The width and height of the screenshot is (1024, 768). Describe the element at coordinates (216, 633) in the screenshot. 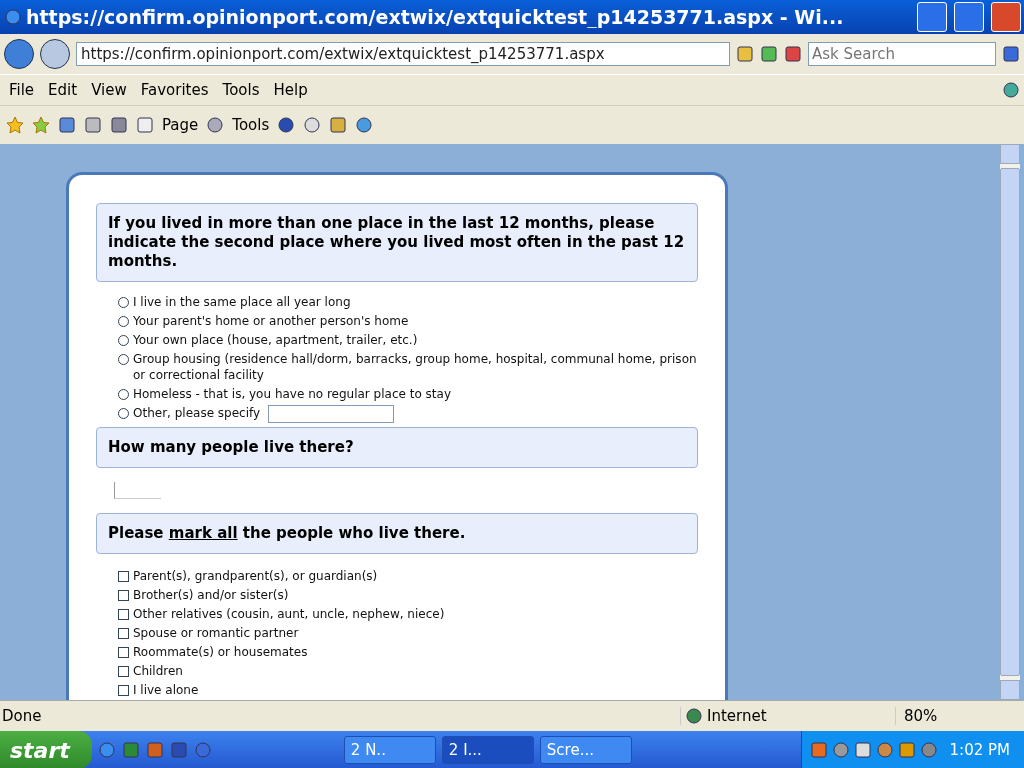

I see `option-label: Spouse or romantic partner` at that location.